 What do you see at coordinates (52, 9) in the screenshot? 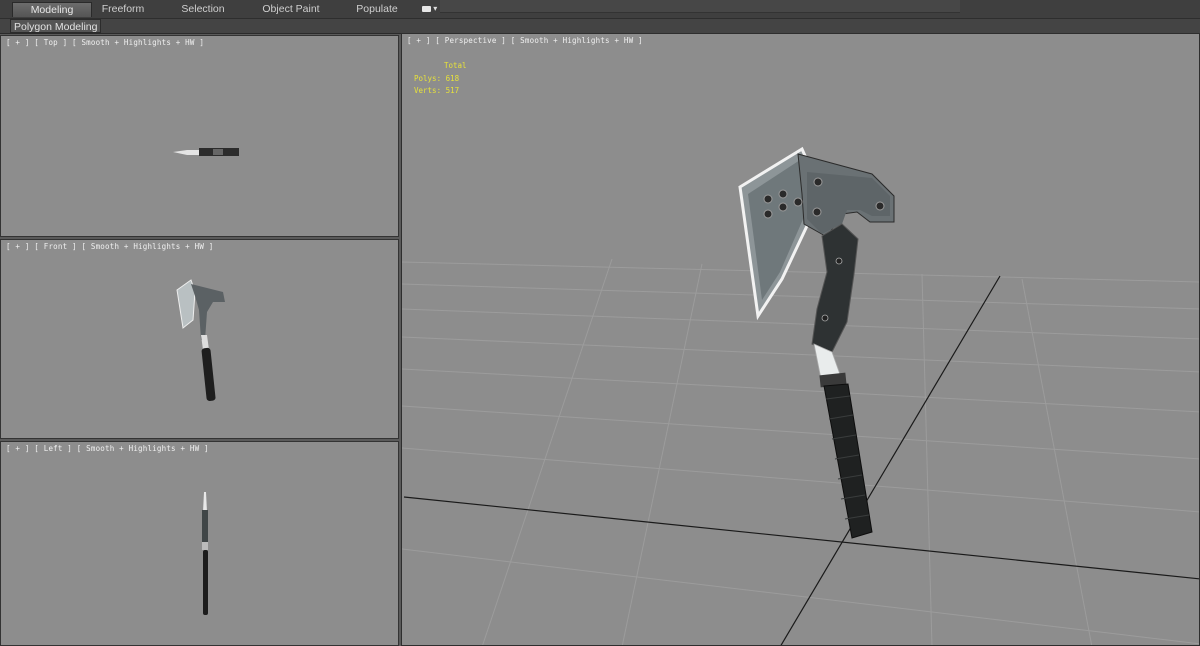
I see `tab-modeling: Modeling` at bounding box center [52, 9].